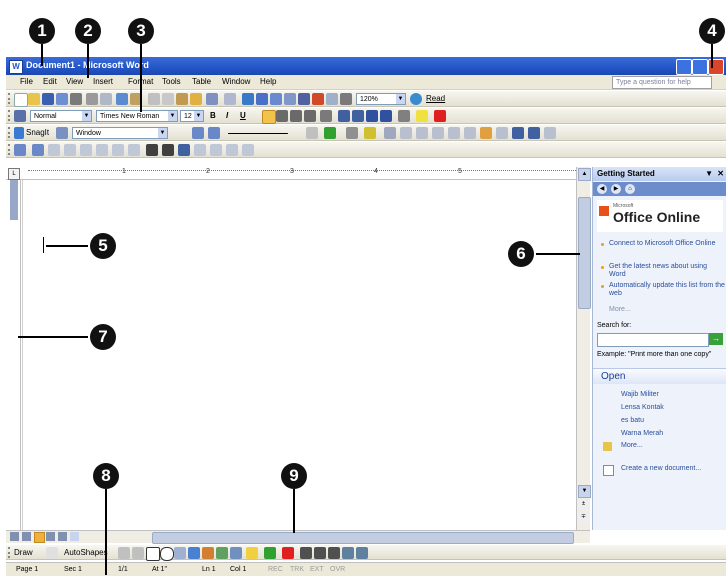  I want to click on snagit-button: SnagIt, so click(37, 132).